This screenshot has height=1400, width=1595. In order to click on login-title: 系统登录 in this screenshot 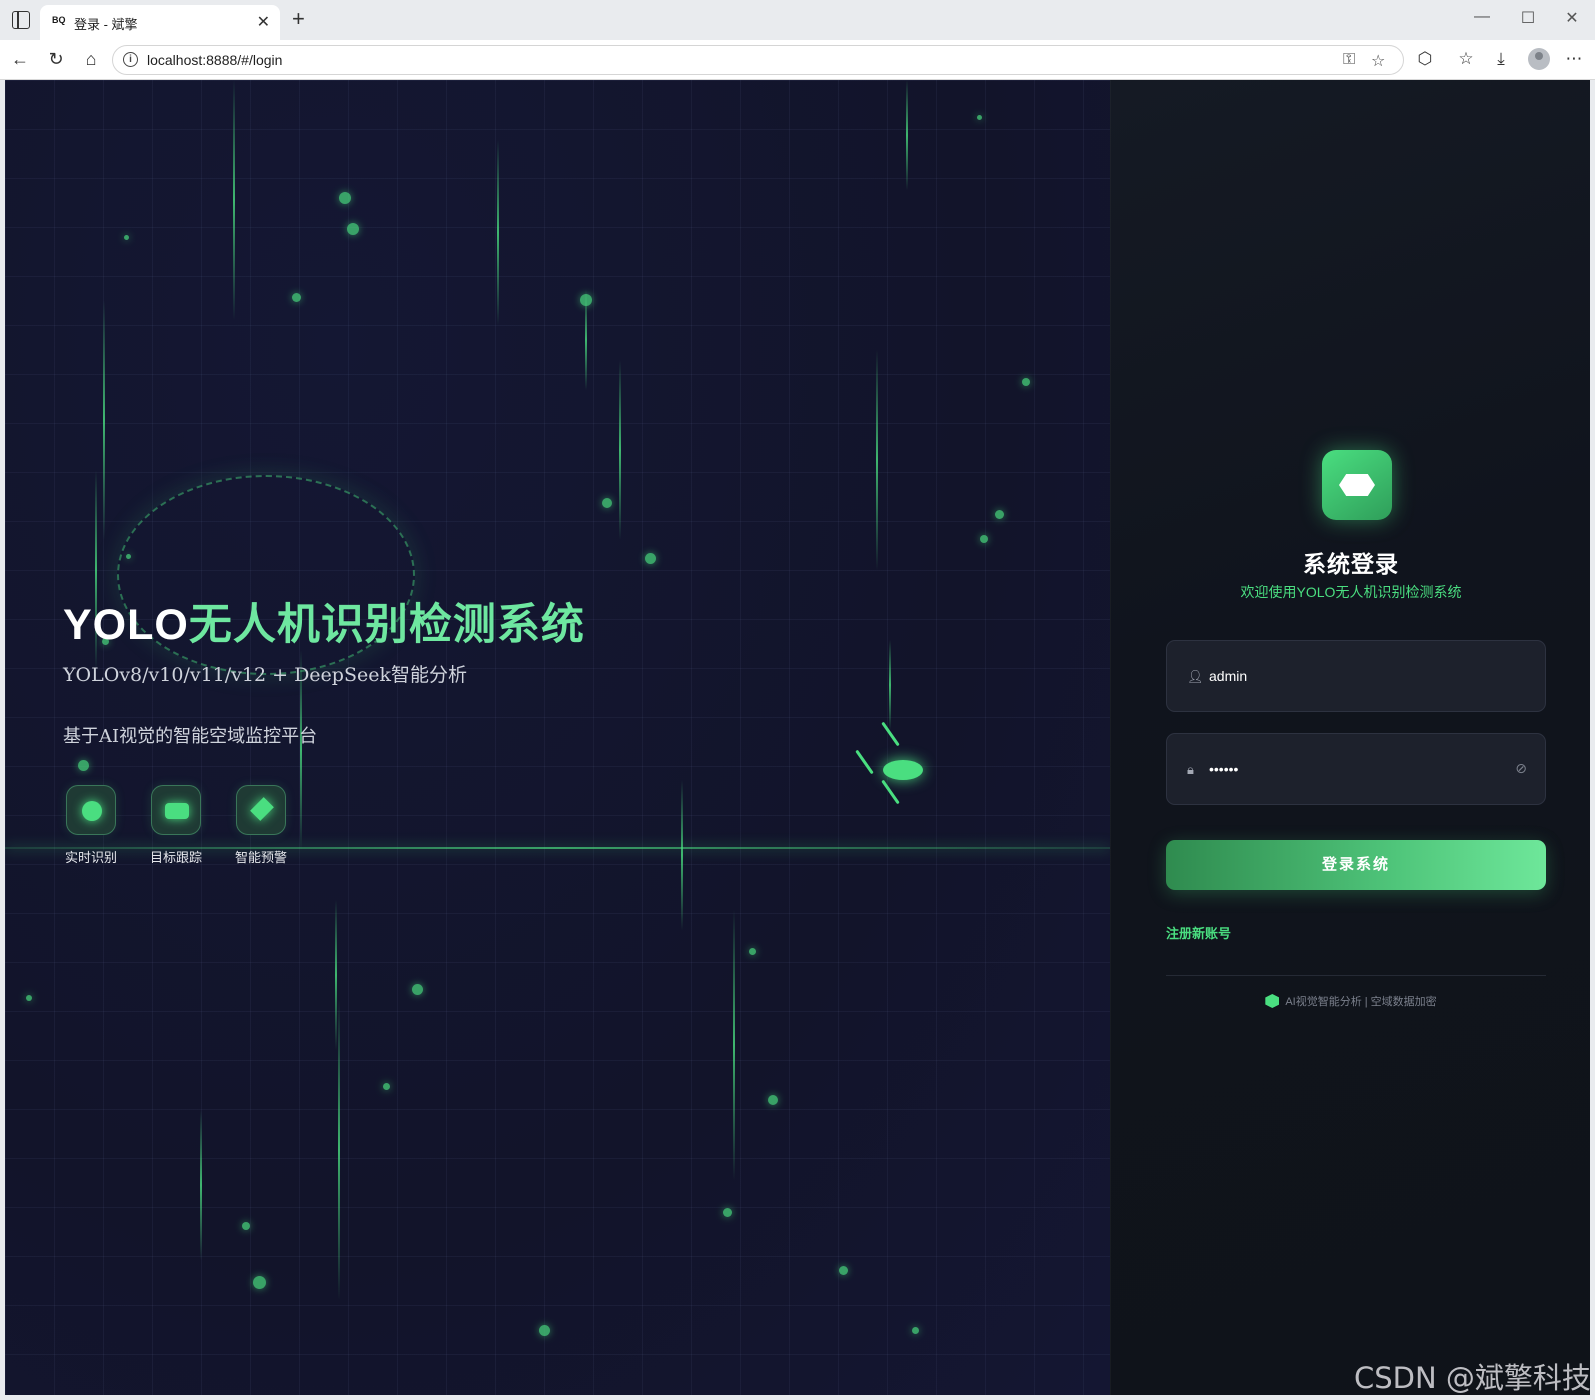, I will do `click(1351, 564)`.